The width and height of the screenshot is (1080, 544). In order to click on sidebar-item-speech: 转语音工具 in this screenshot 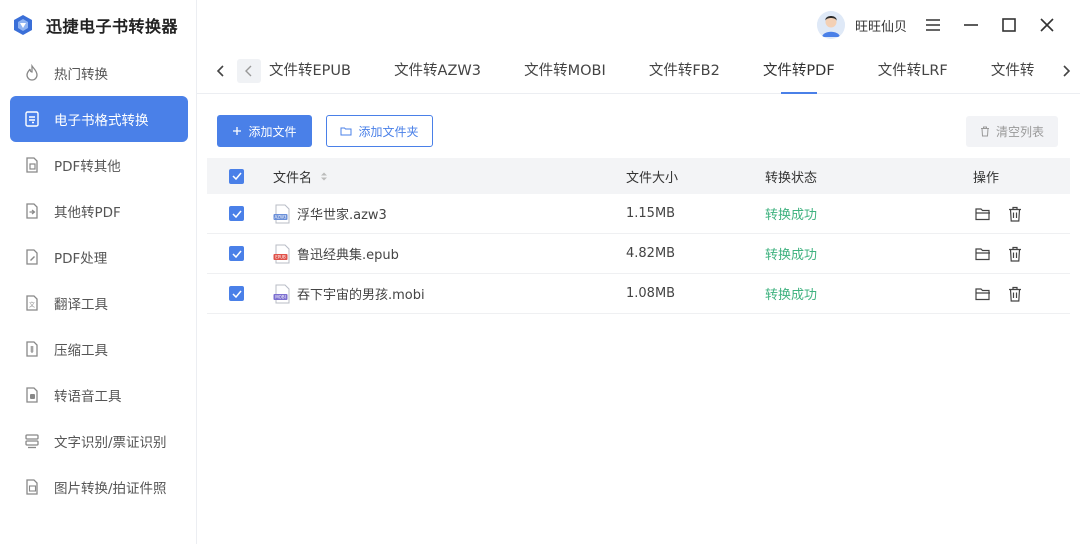, I will do `click(99, 395)`.